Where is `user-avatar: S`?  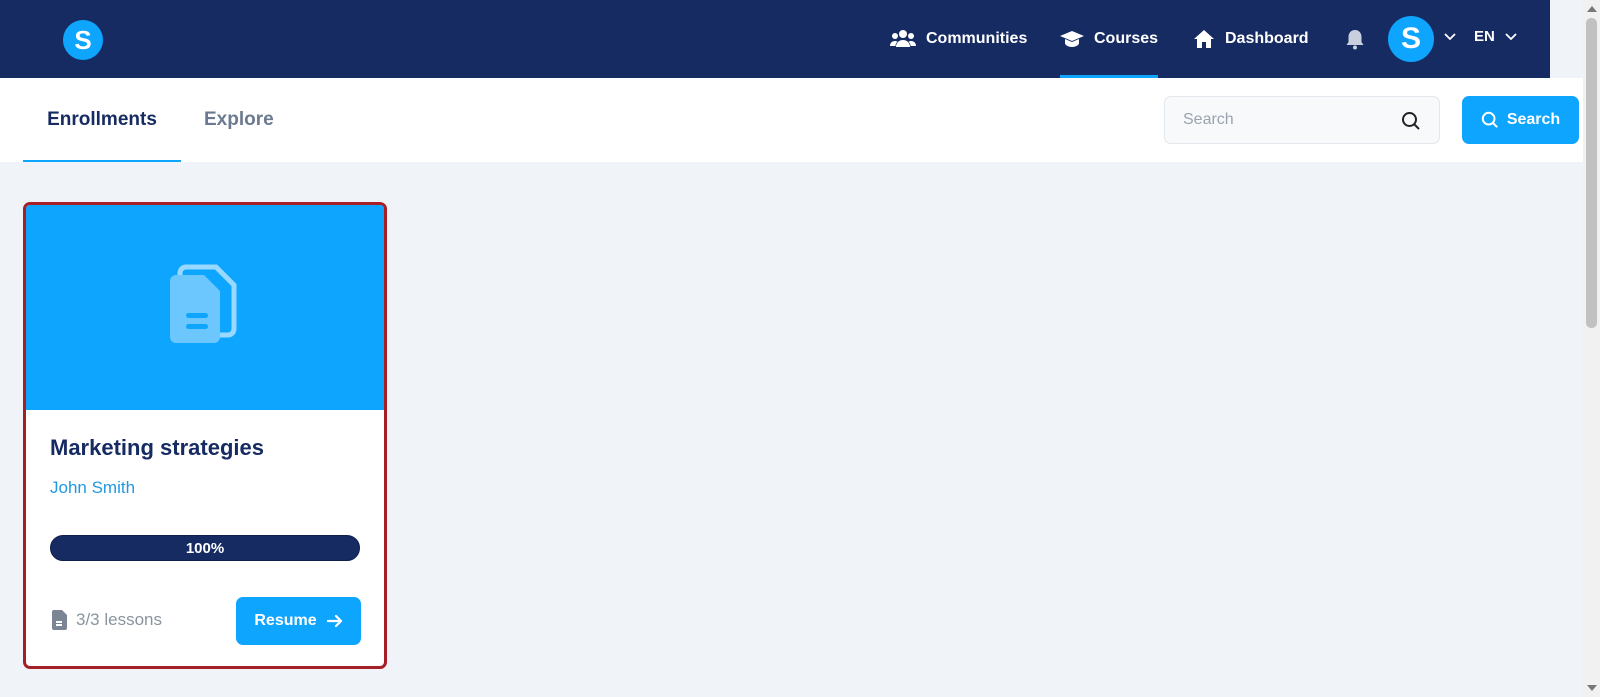
user-avatar: S is located at coordinates (1411, 39).